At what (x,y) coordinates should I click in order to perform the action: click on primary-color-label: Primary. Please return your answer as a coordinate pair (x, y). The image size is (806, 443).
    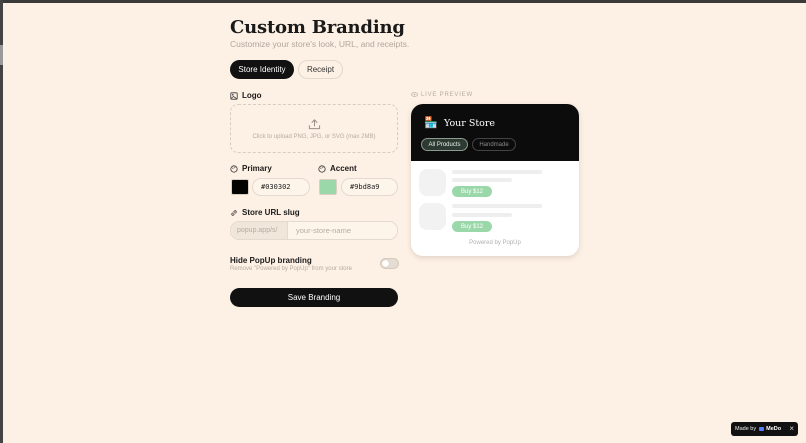
    Looking at the image, I should click on (257, 168).